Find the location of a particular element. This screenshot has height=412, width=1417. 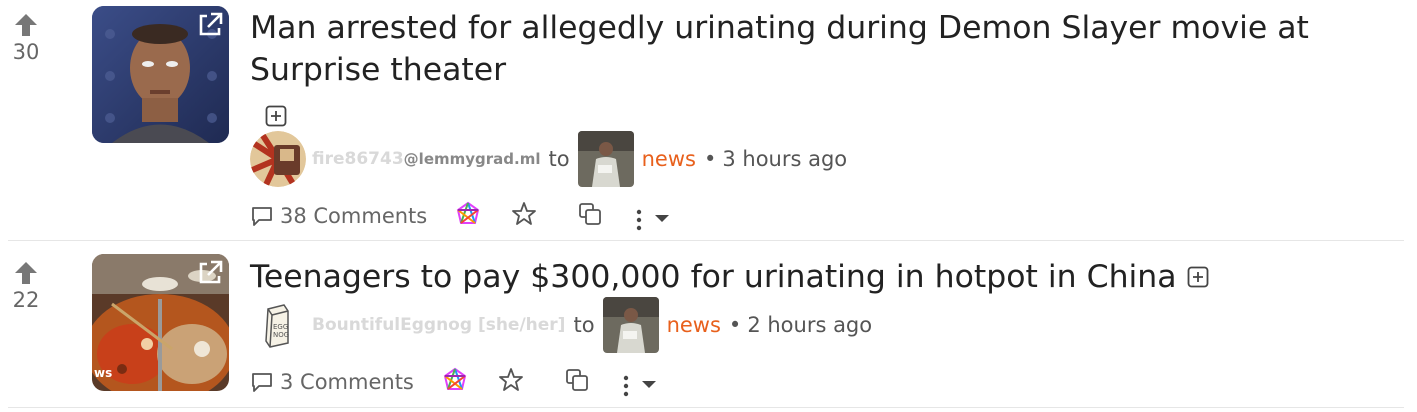

post-thumbnail is located at coordinates (160, 74).